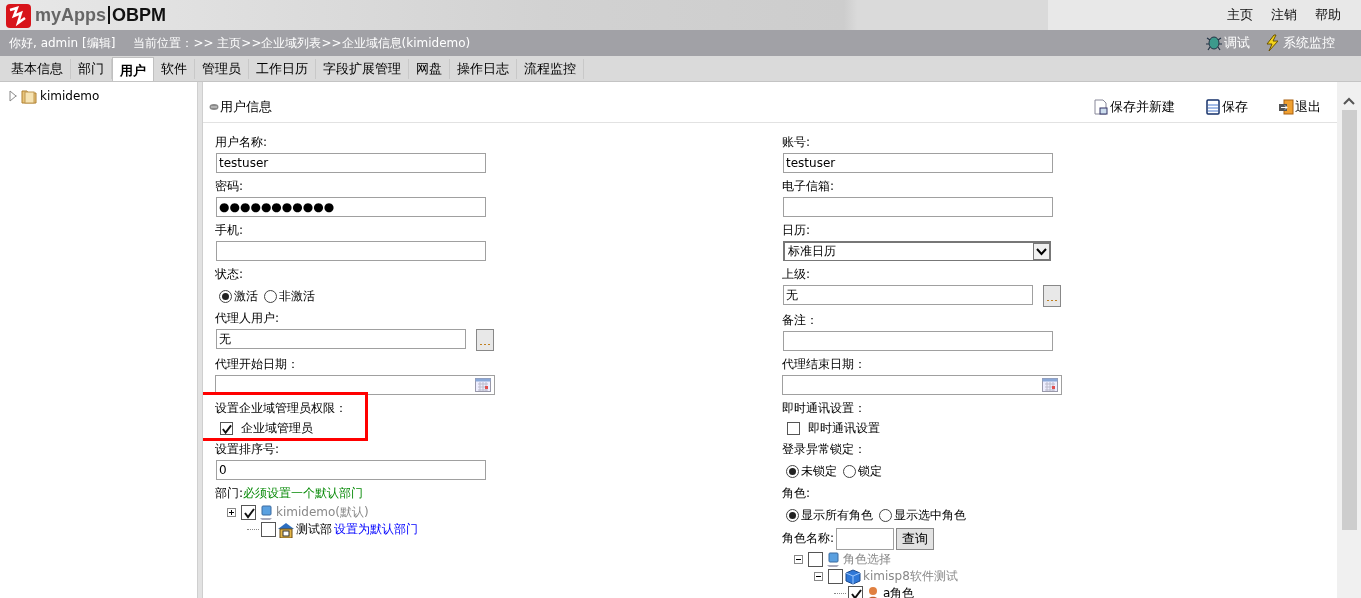 The image size is (1361, 598). I want to click on tree-node-label: a角色, so click(899, 591).